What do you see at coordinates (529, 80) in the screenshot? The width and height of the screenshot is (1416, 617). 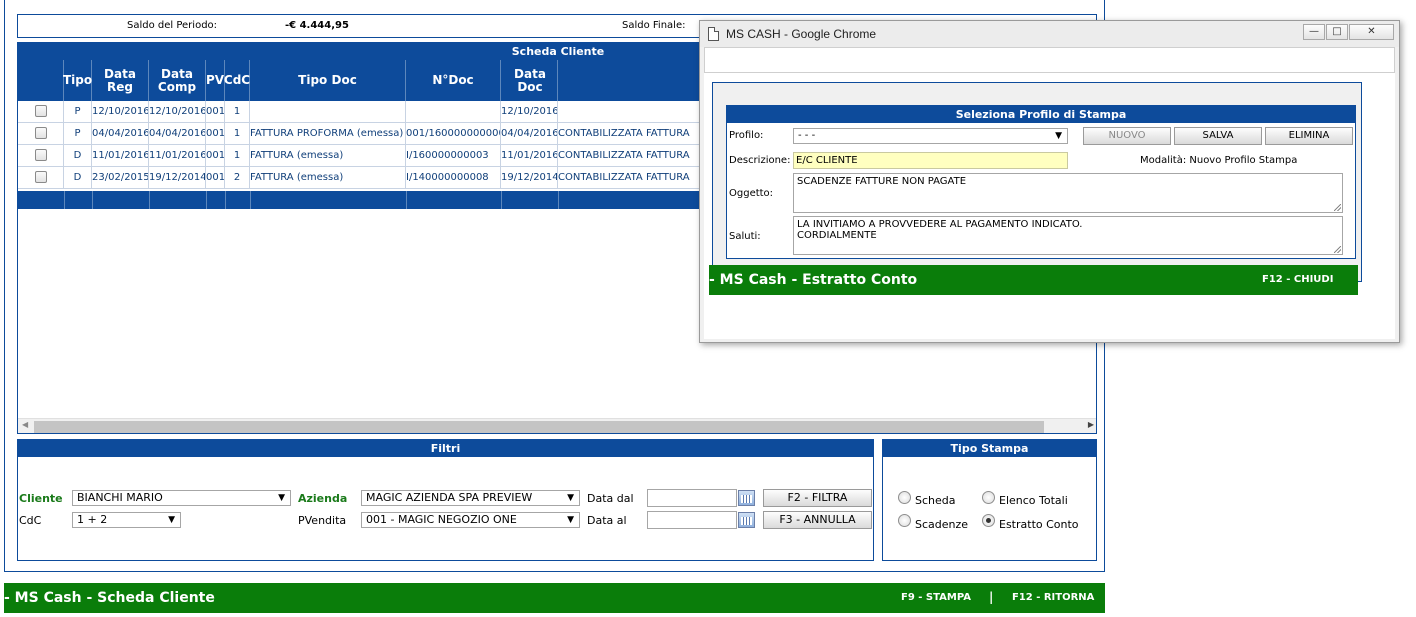 I see `column-header-data-doc: Data Doc` at bounding box center [529, 80].